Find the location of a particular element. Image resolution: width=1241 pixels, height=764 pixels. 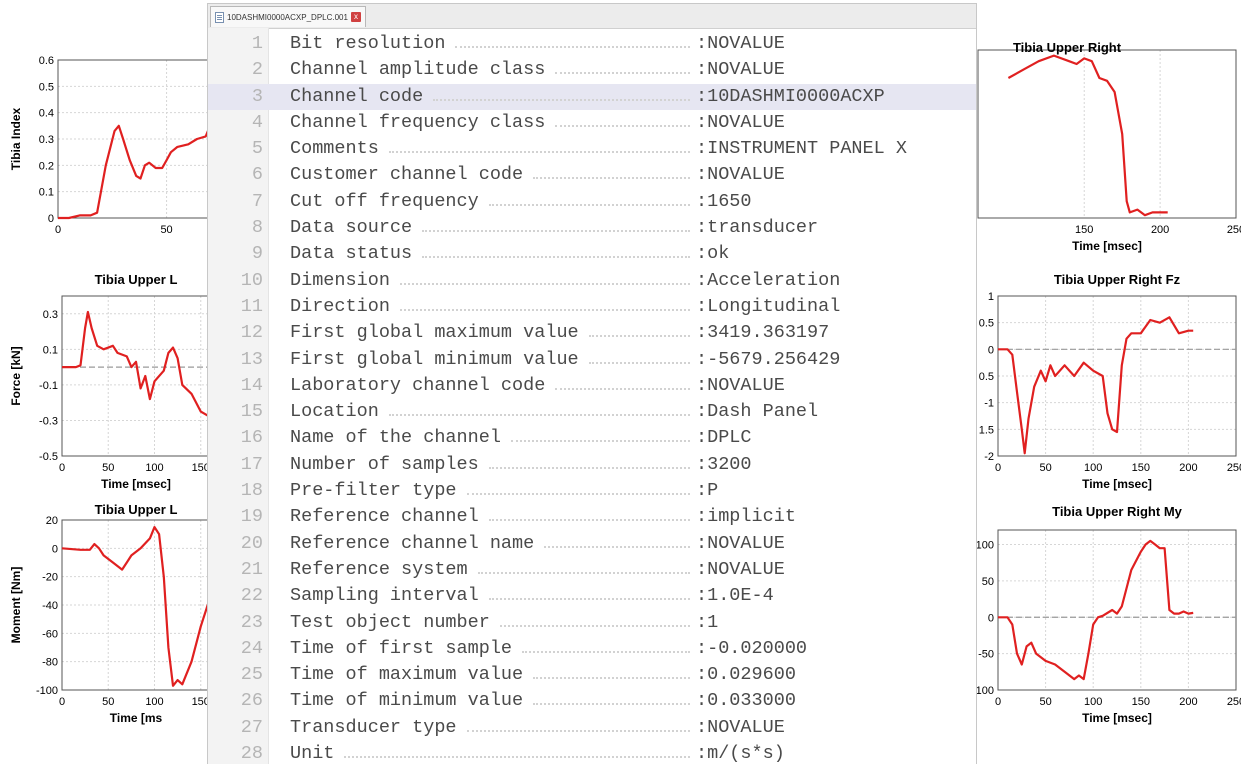

line-number: 9 is located at coordinates (257, 254).